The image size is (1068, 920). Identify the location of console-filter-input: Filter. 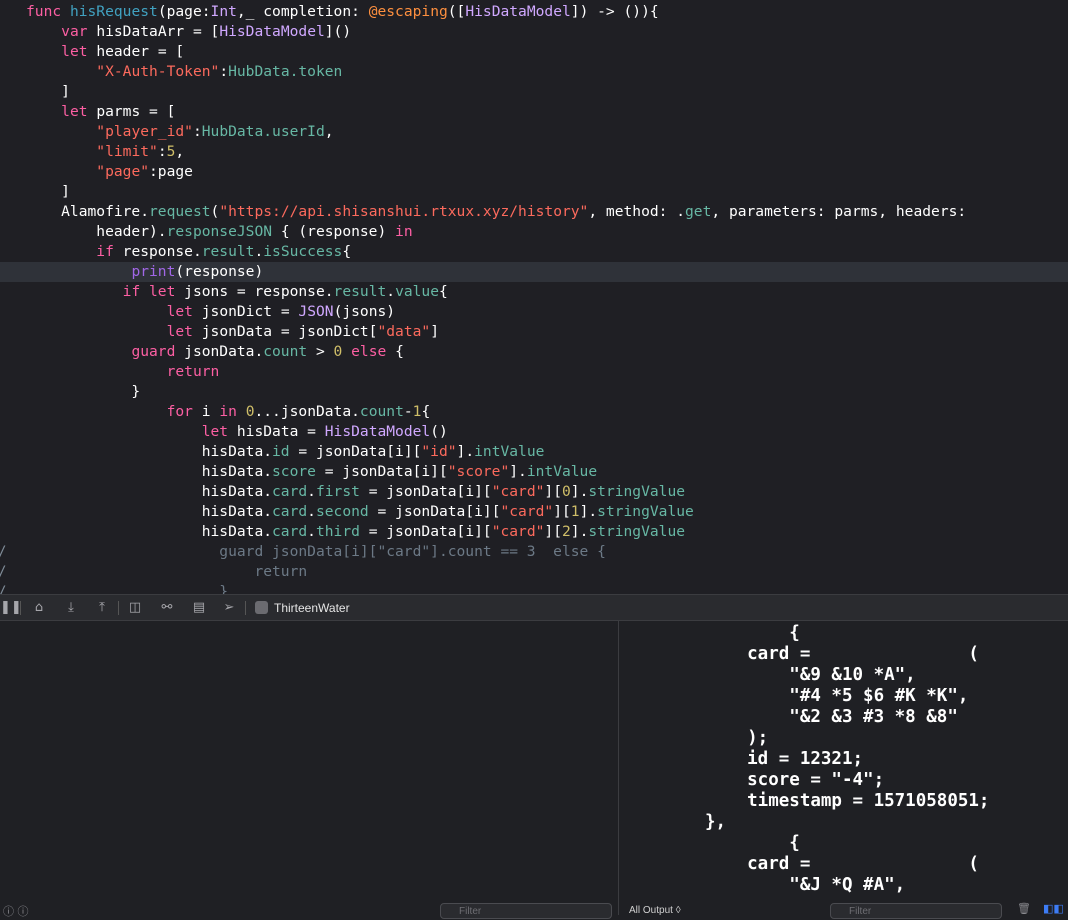
(916, 911).